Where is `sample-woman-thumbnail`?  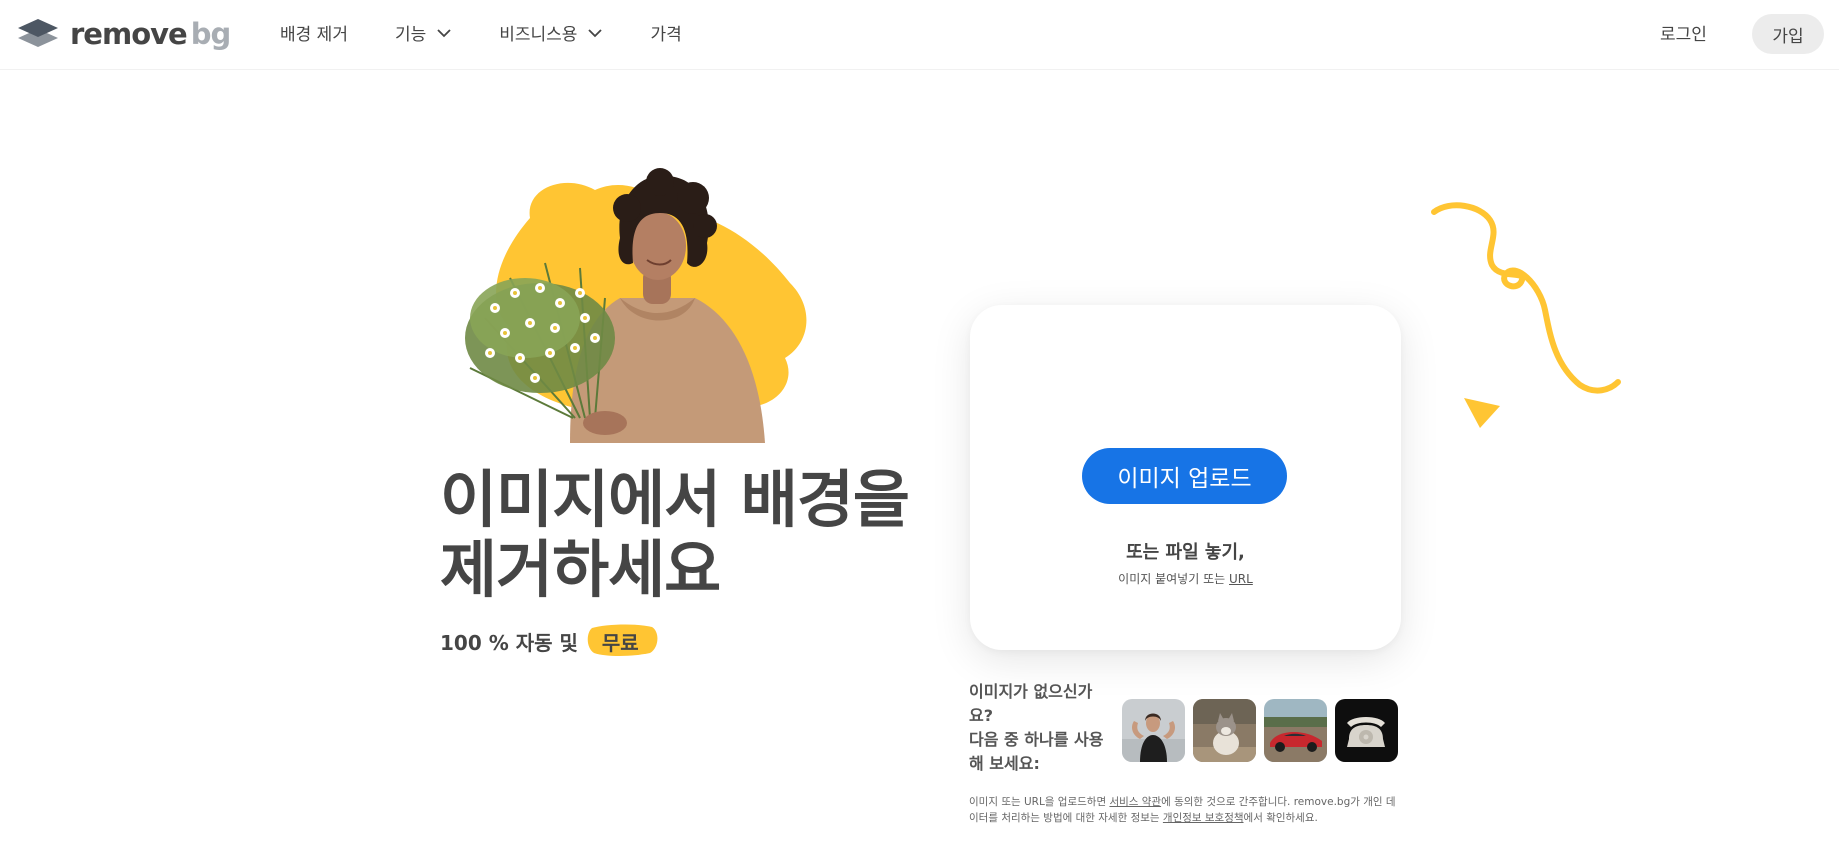
sample-woman-thumbnail is located at coordinates (1153, 730).